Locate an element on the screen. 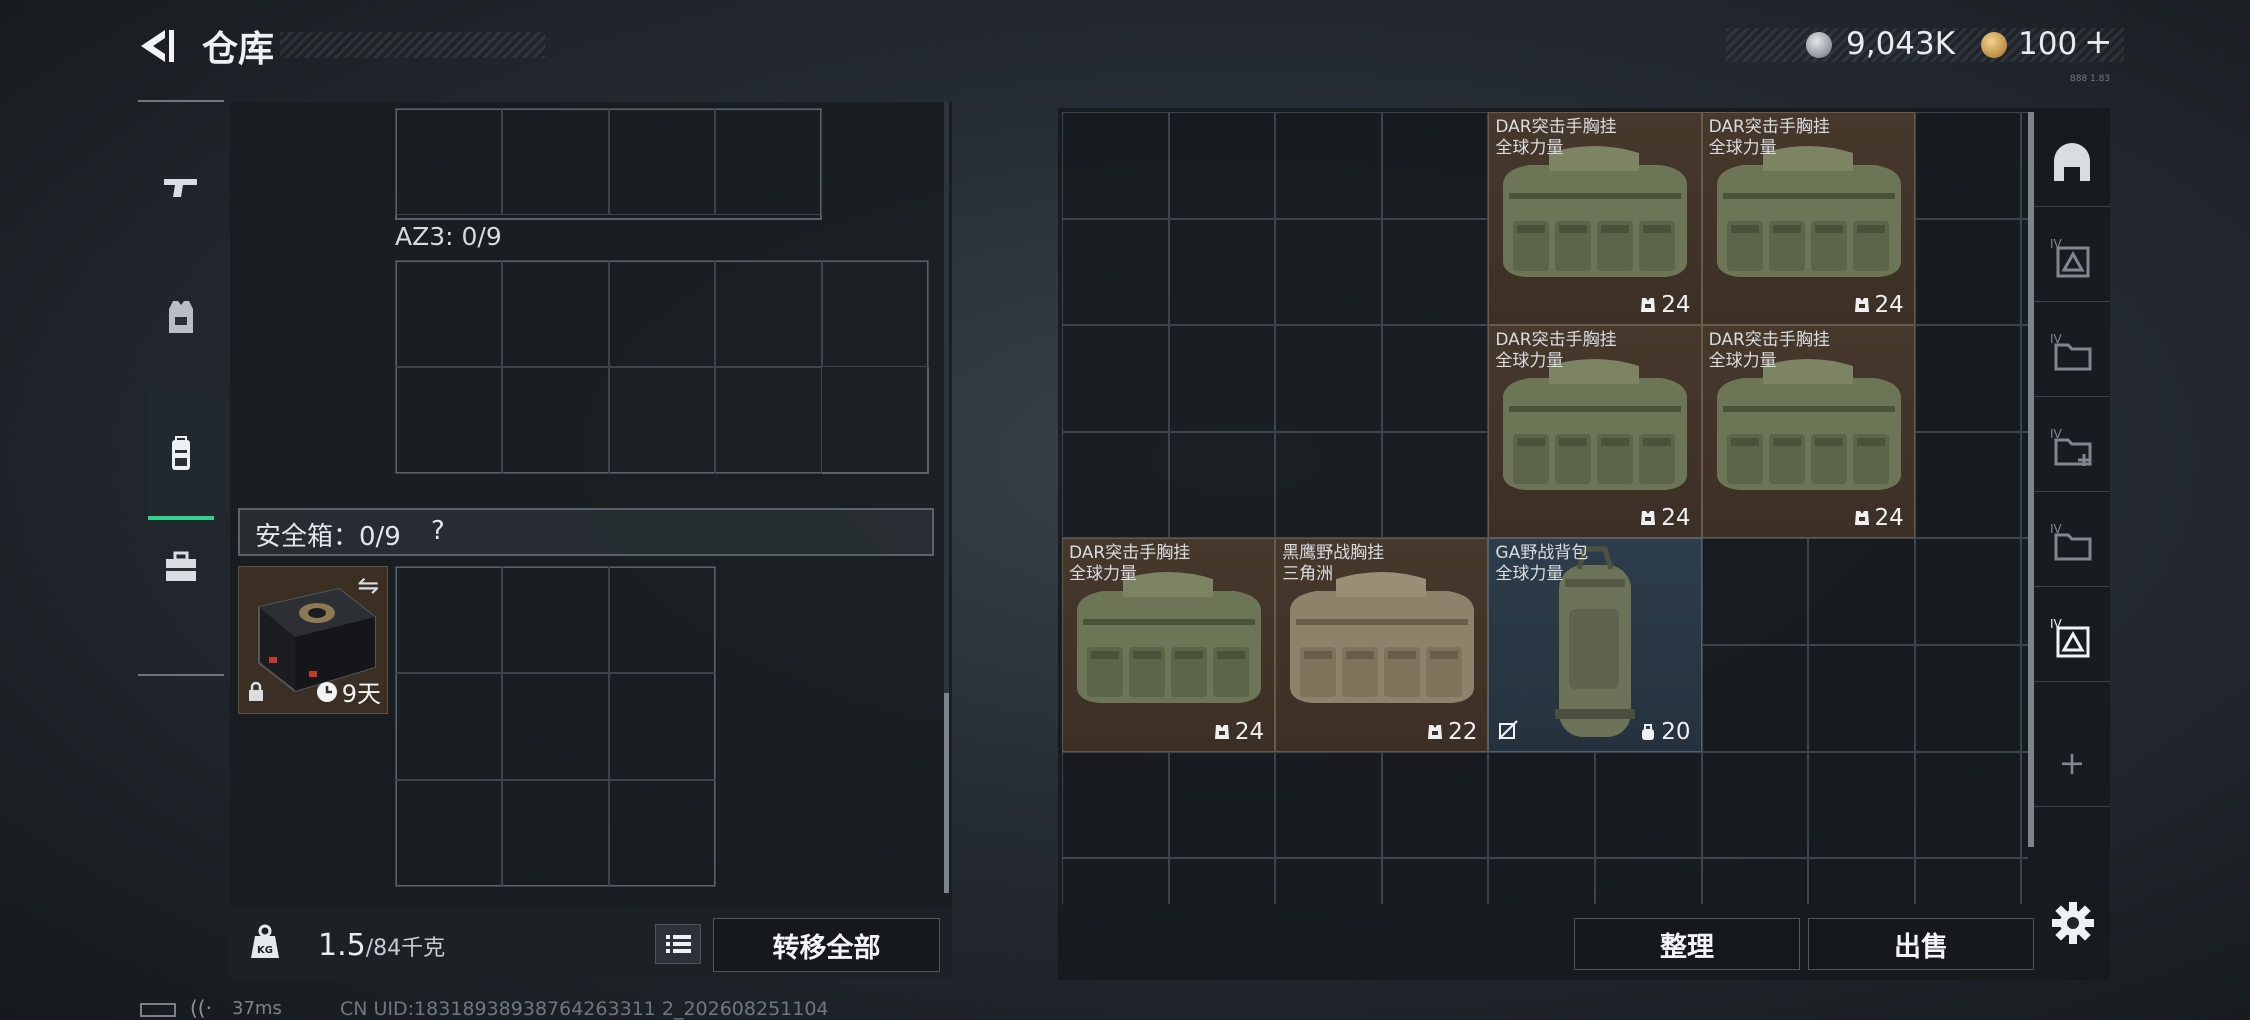 The image size is (2250, 1020). tab-weapon is located at coordinates (181, 187).